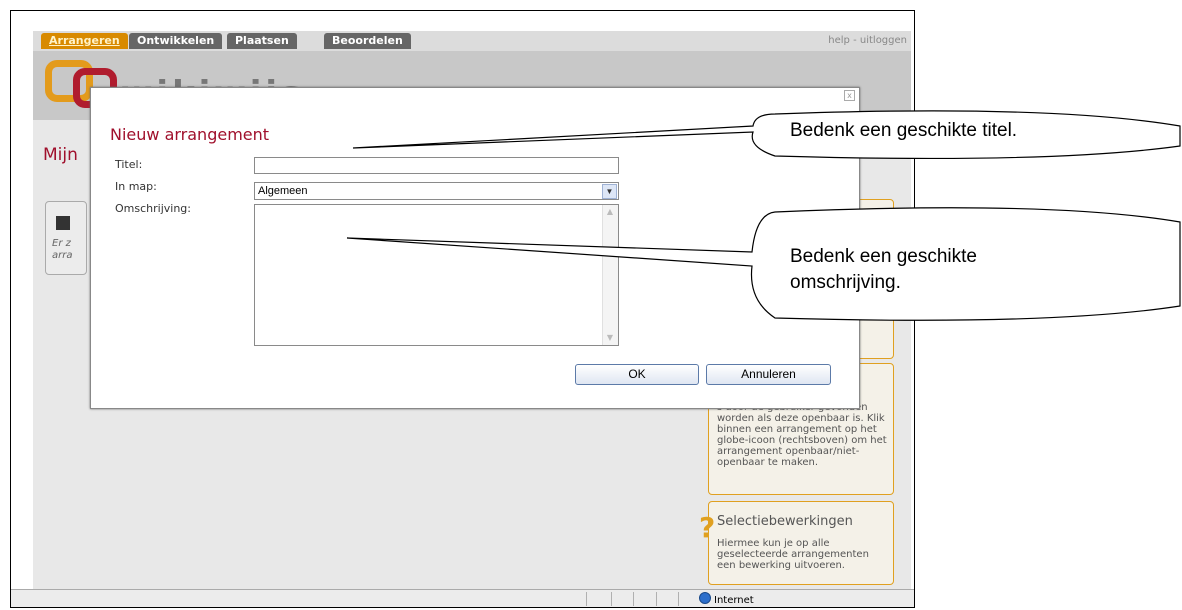 The image size is (1182, 610). Describe the element at coordinates (883, 269) in the screenshot. I see `callout-text-description: Bedenk een geschikte omschrijving.` at that location.